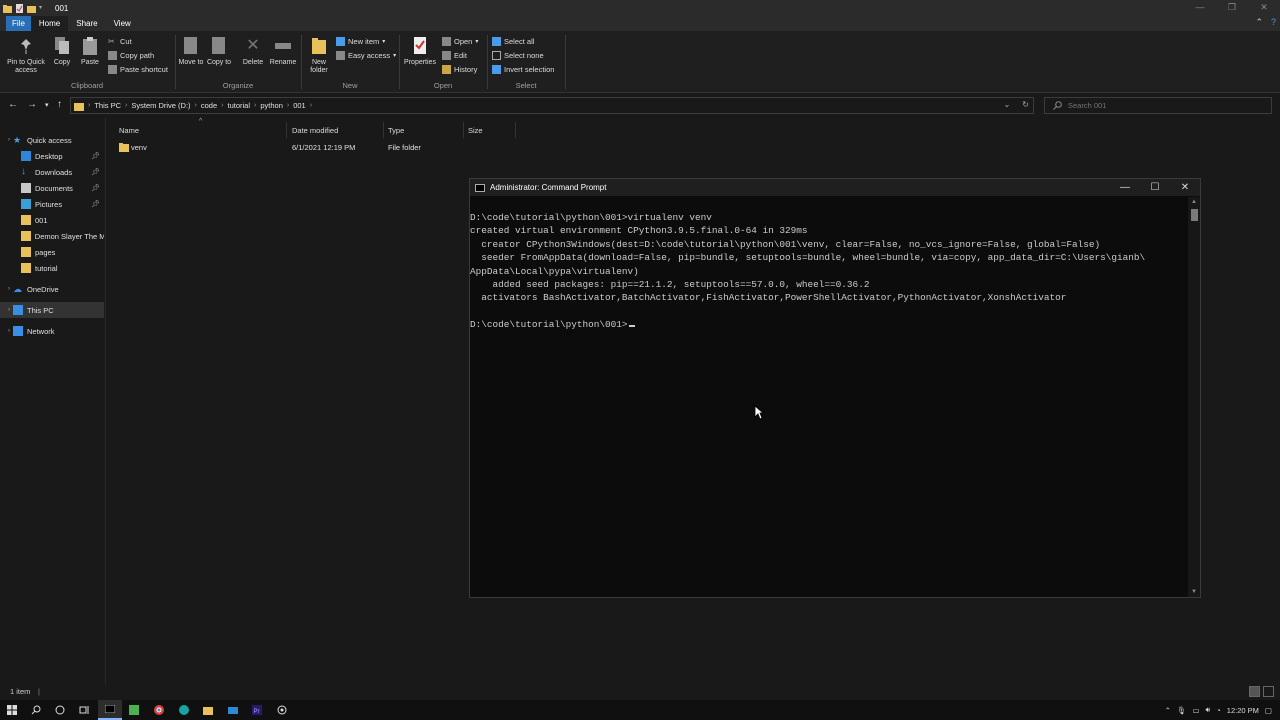  Describe the element at coordinates (1254, 691) in the screenshot. I see `details-view-icon` at that location.